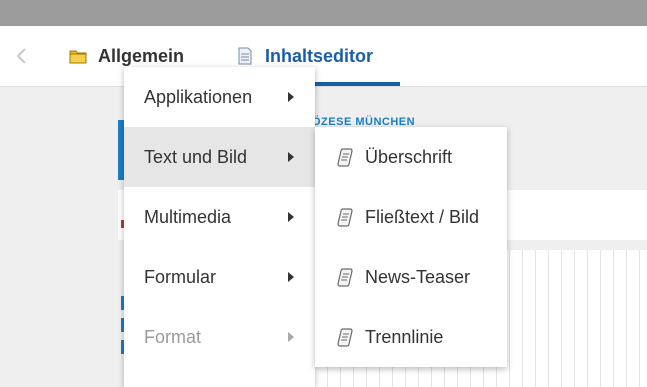 The image size is (647, 387). What do you see at coordinates (141, 55) in the screenshot?
I see `tab-general-label: Allgemein` at bounding box center [141, 55].